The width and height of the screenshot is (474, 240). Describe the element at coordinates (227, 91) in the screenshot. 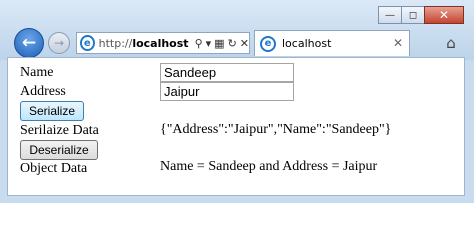

I see `address-input: Jaipur` at that location.